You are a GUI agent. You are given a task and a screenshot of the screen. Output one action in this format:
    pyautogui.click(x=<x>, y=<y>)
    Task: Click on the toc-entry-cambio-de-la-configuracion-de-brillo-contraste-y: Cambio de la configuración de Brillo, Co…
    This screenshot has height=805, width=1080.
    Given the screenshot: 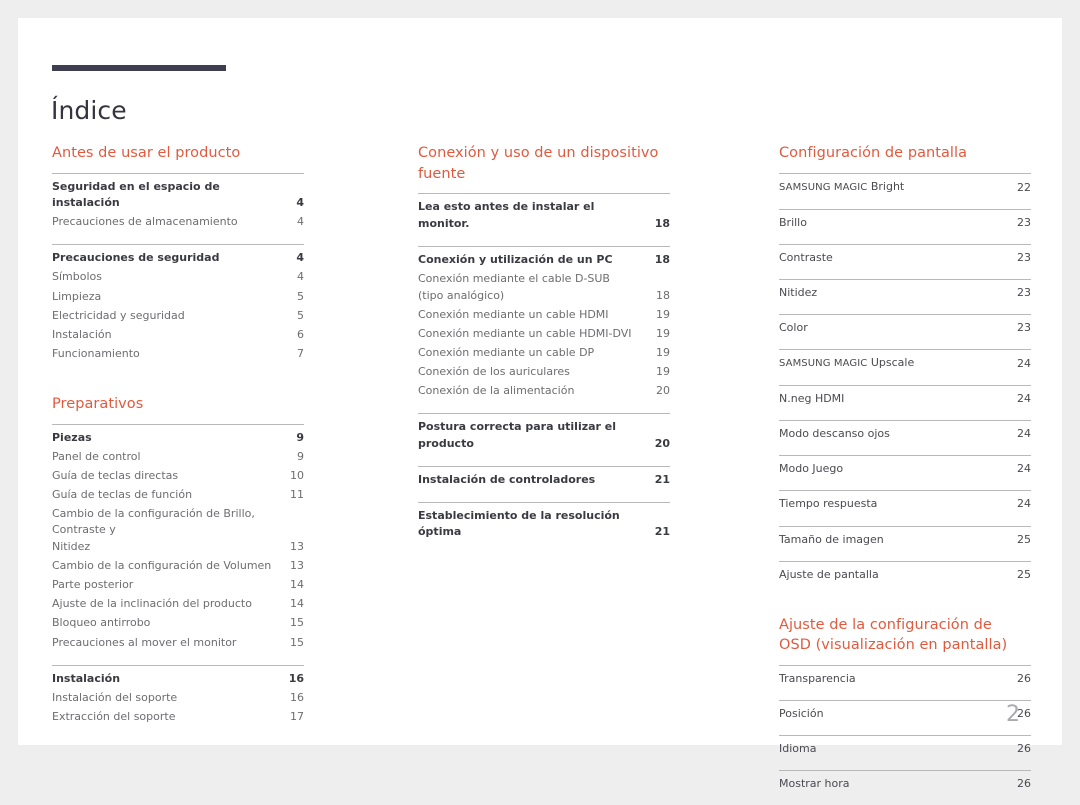 What is the action you would take?
    pyautogui.click(x=178, y=531)
    